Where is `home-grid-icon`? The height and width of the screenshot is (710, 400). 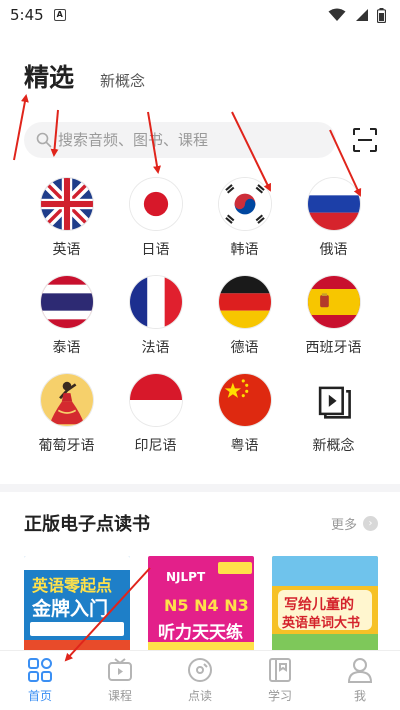 home-grid-icon is located at coordinates (40, 670).